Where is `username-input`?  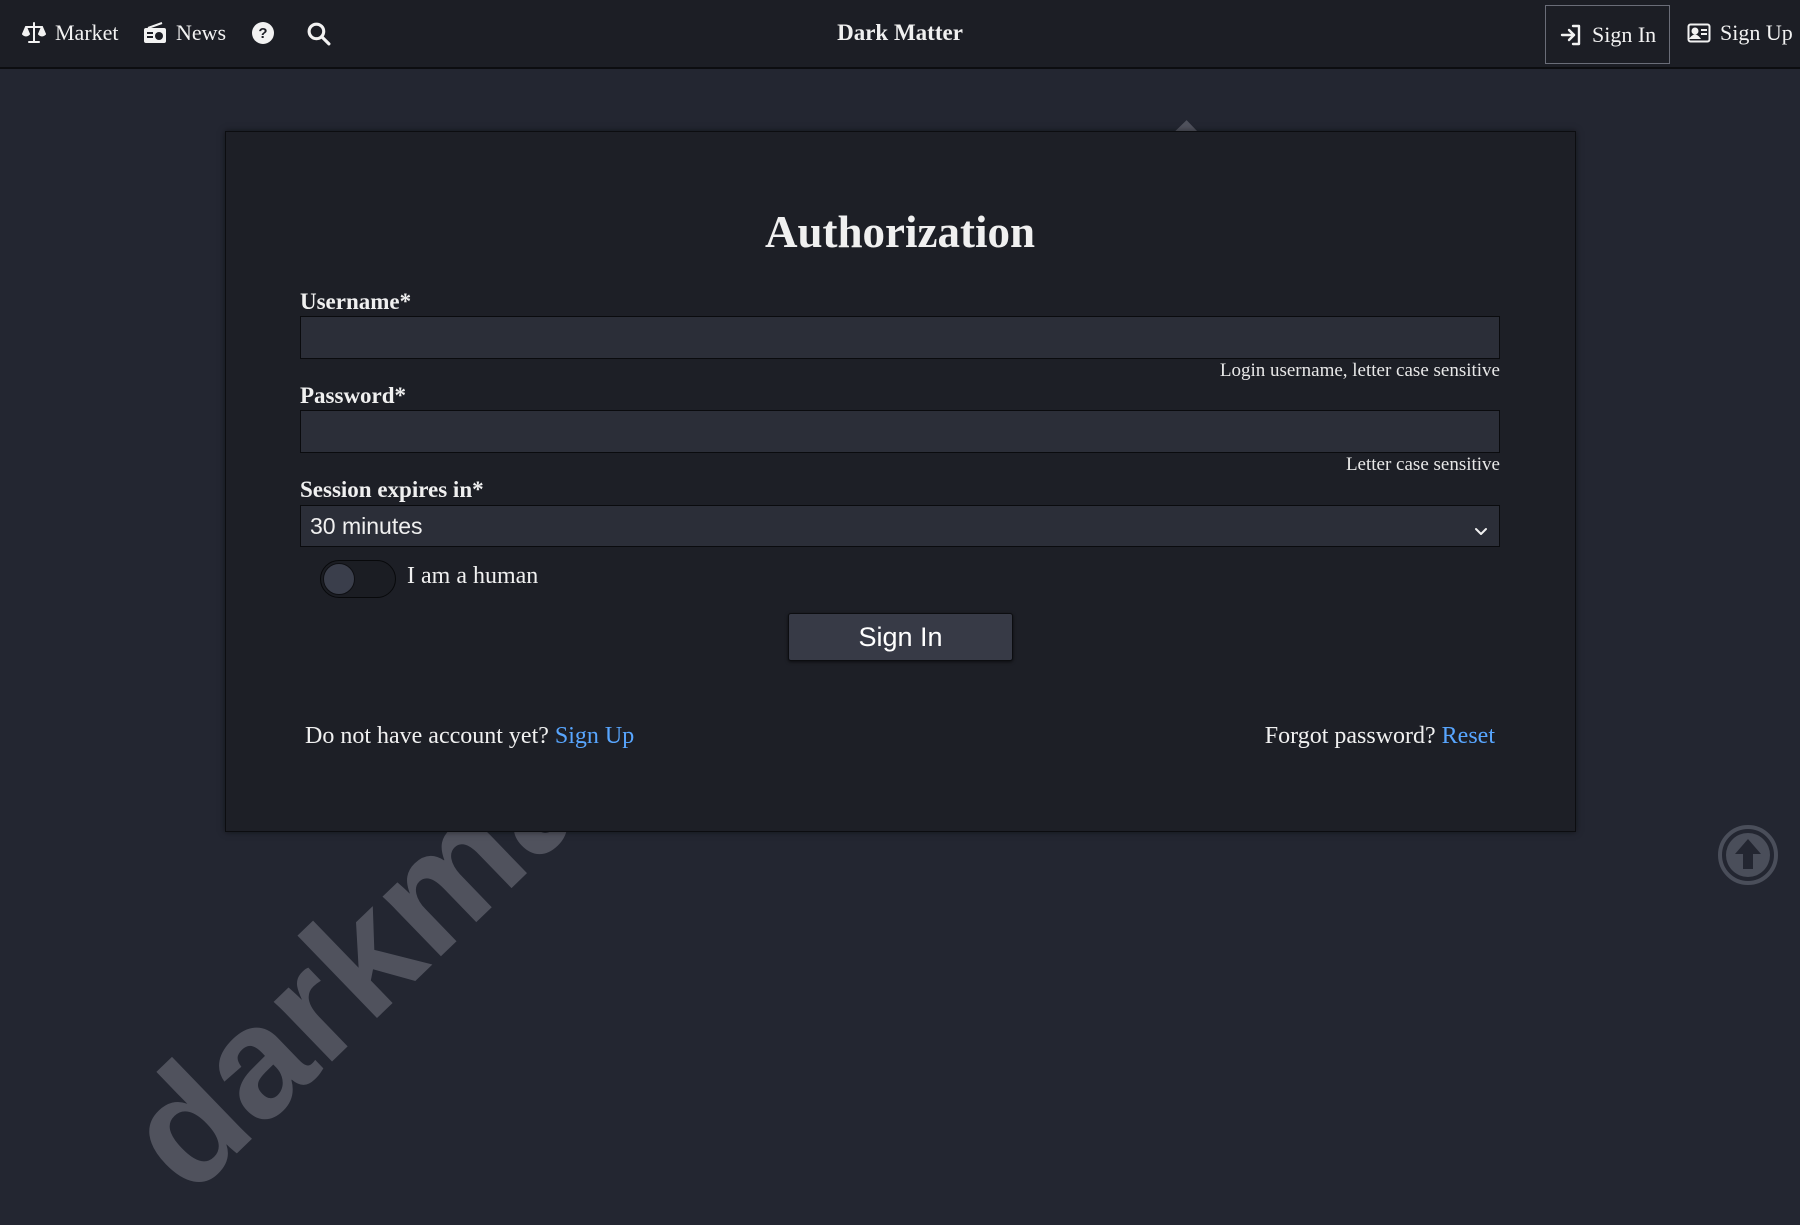
username-input is located at coordinates (900, 337).